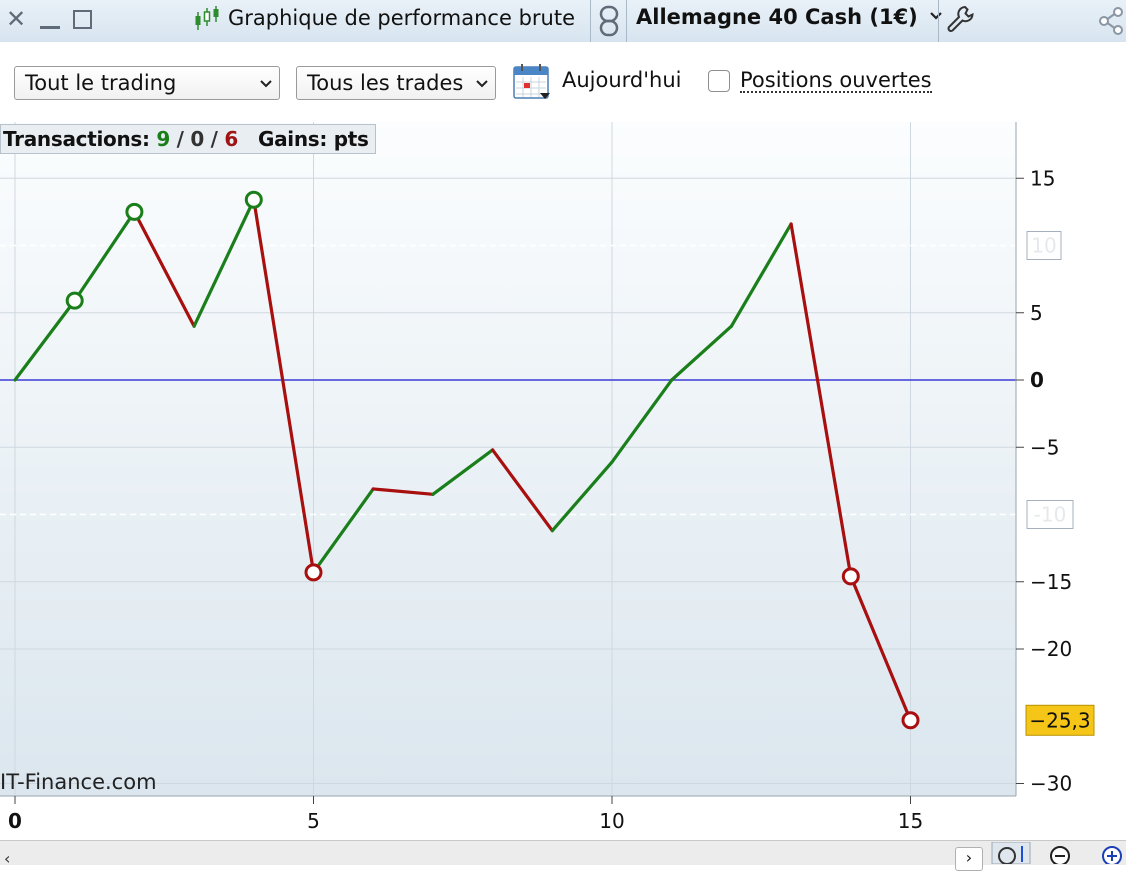  What do you see at coordinates (50, 27) in the screenshot?
I see `minimize-icon` at bounding box center [50, 27].